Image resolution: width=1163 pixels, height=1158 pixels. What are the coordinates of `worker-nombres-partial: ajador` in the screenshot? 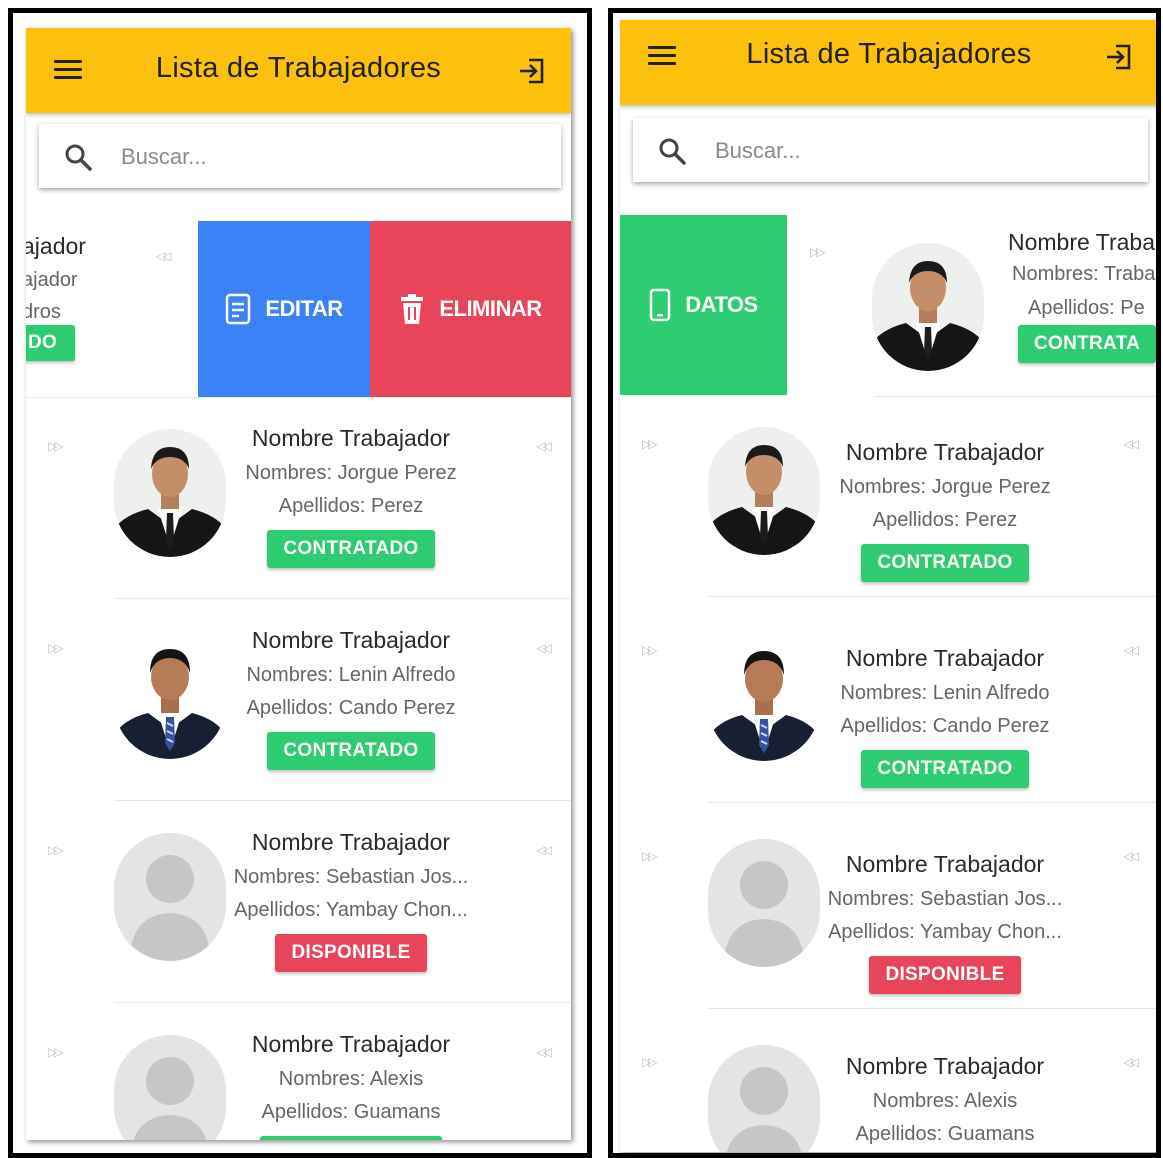 It's located at (52, 280).